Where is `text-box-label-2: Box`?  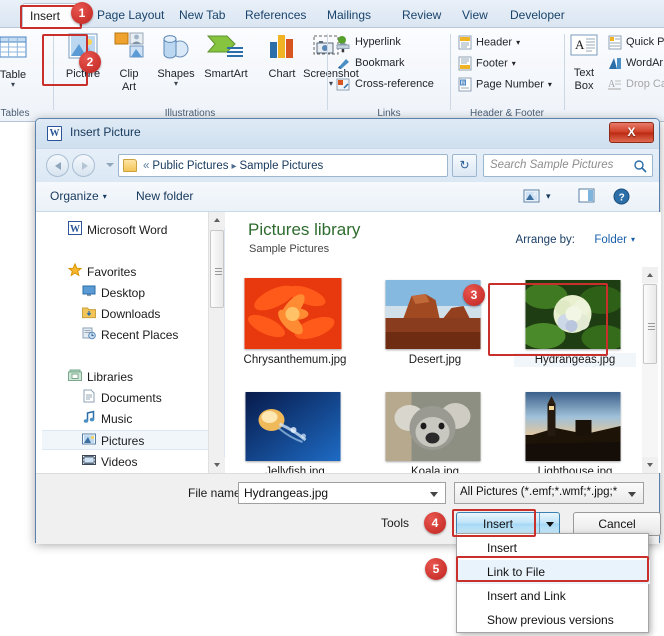
text-box-label-2: Box is located at coordinates (584, 86).